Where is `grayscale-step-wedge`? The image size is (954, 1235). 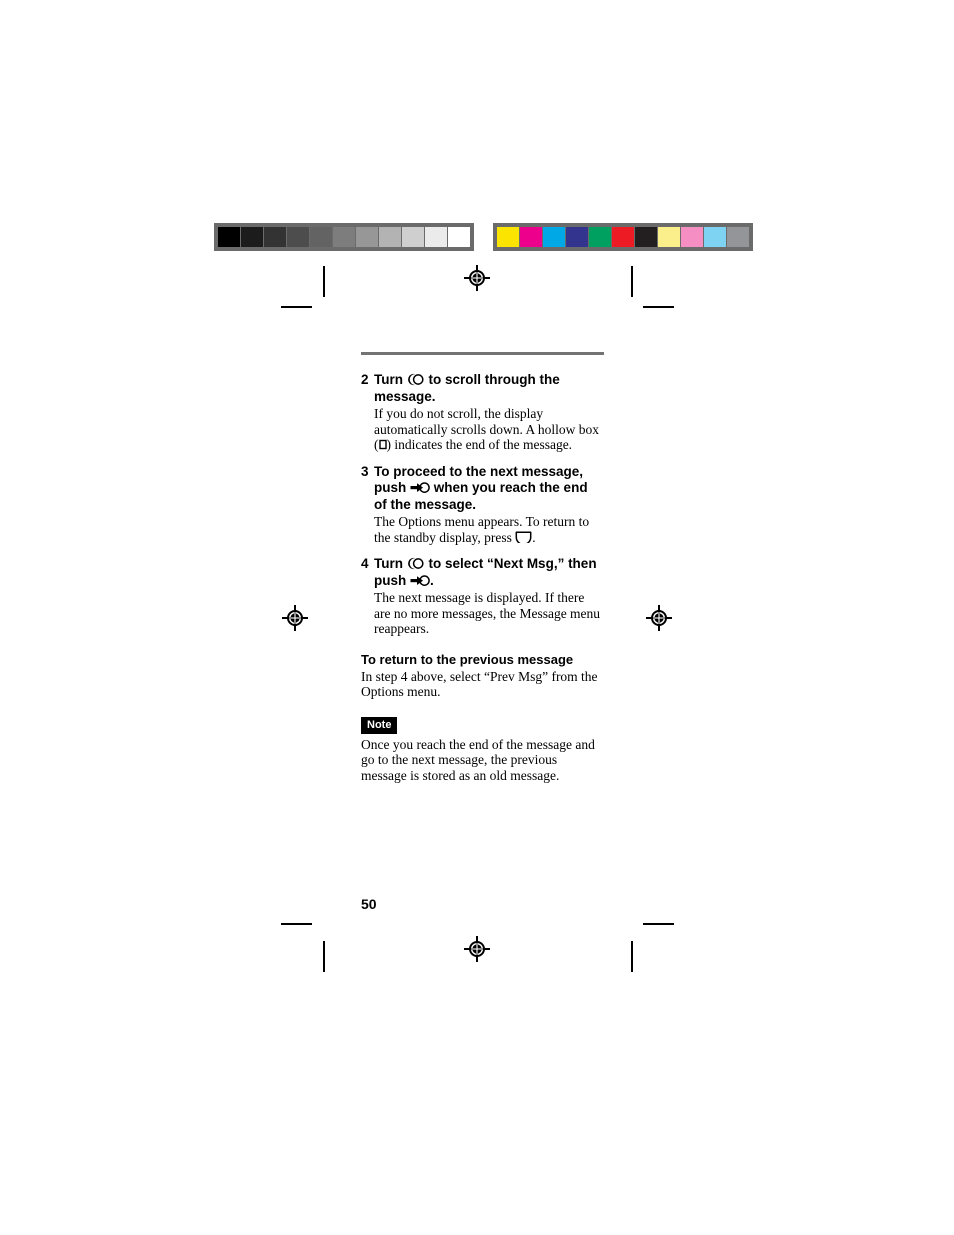
grayscale-step-wedge is located at coordinates (344, 237).